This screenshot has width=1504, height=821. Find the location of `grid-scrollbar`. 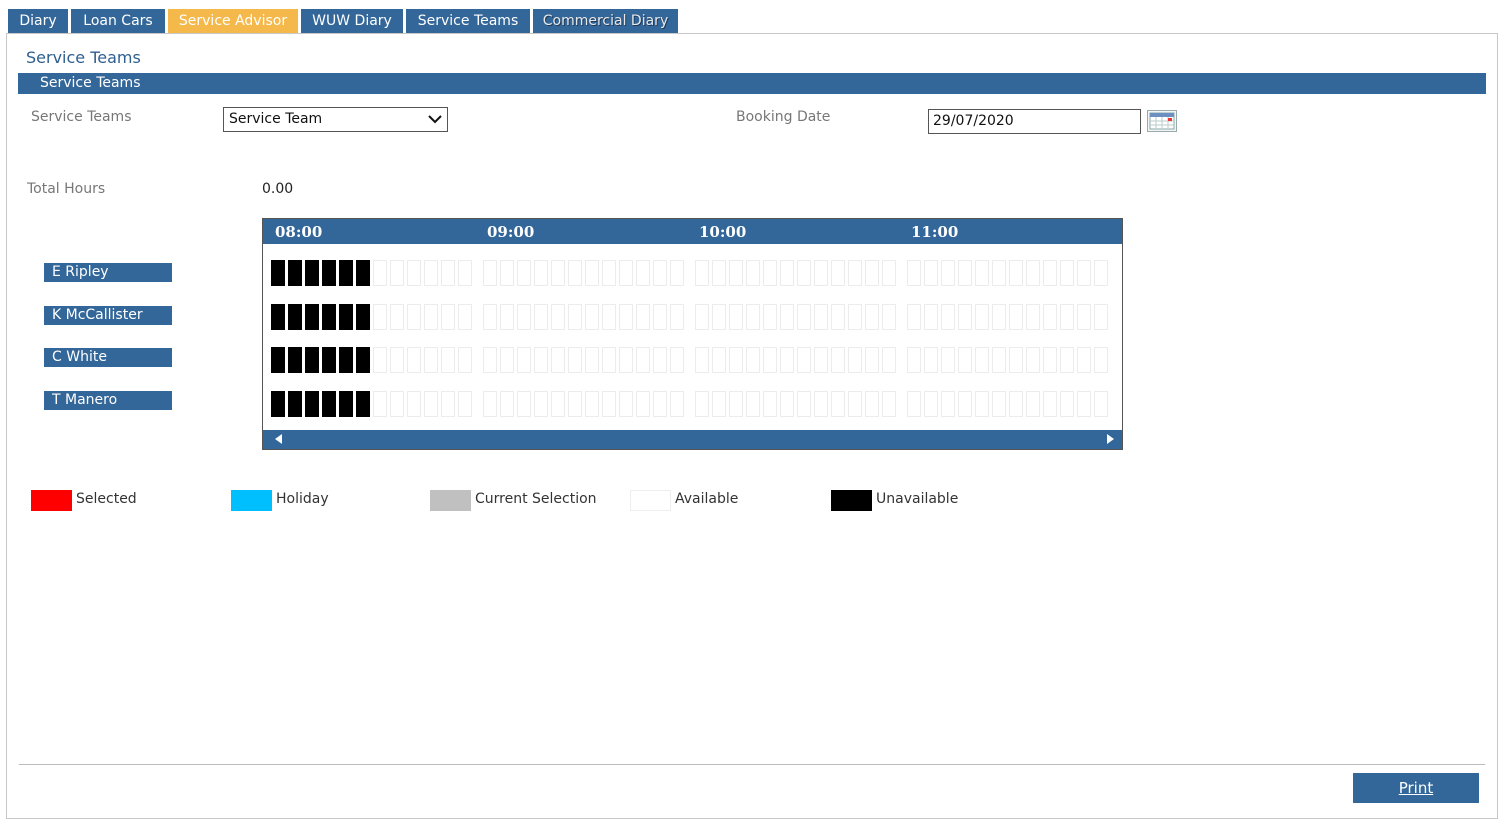

grid-scrollbar is located at coordinates (692, 439).